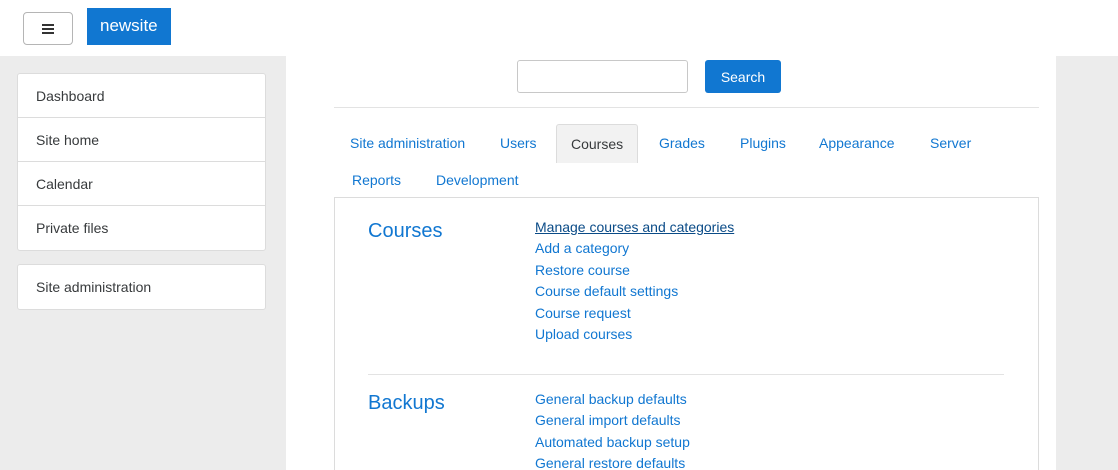  Describe the element at coordinates (582, 270) in the screenshot. I see `link-restore-course: Restore course` at that location.